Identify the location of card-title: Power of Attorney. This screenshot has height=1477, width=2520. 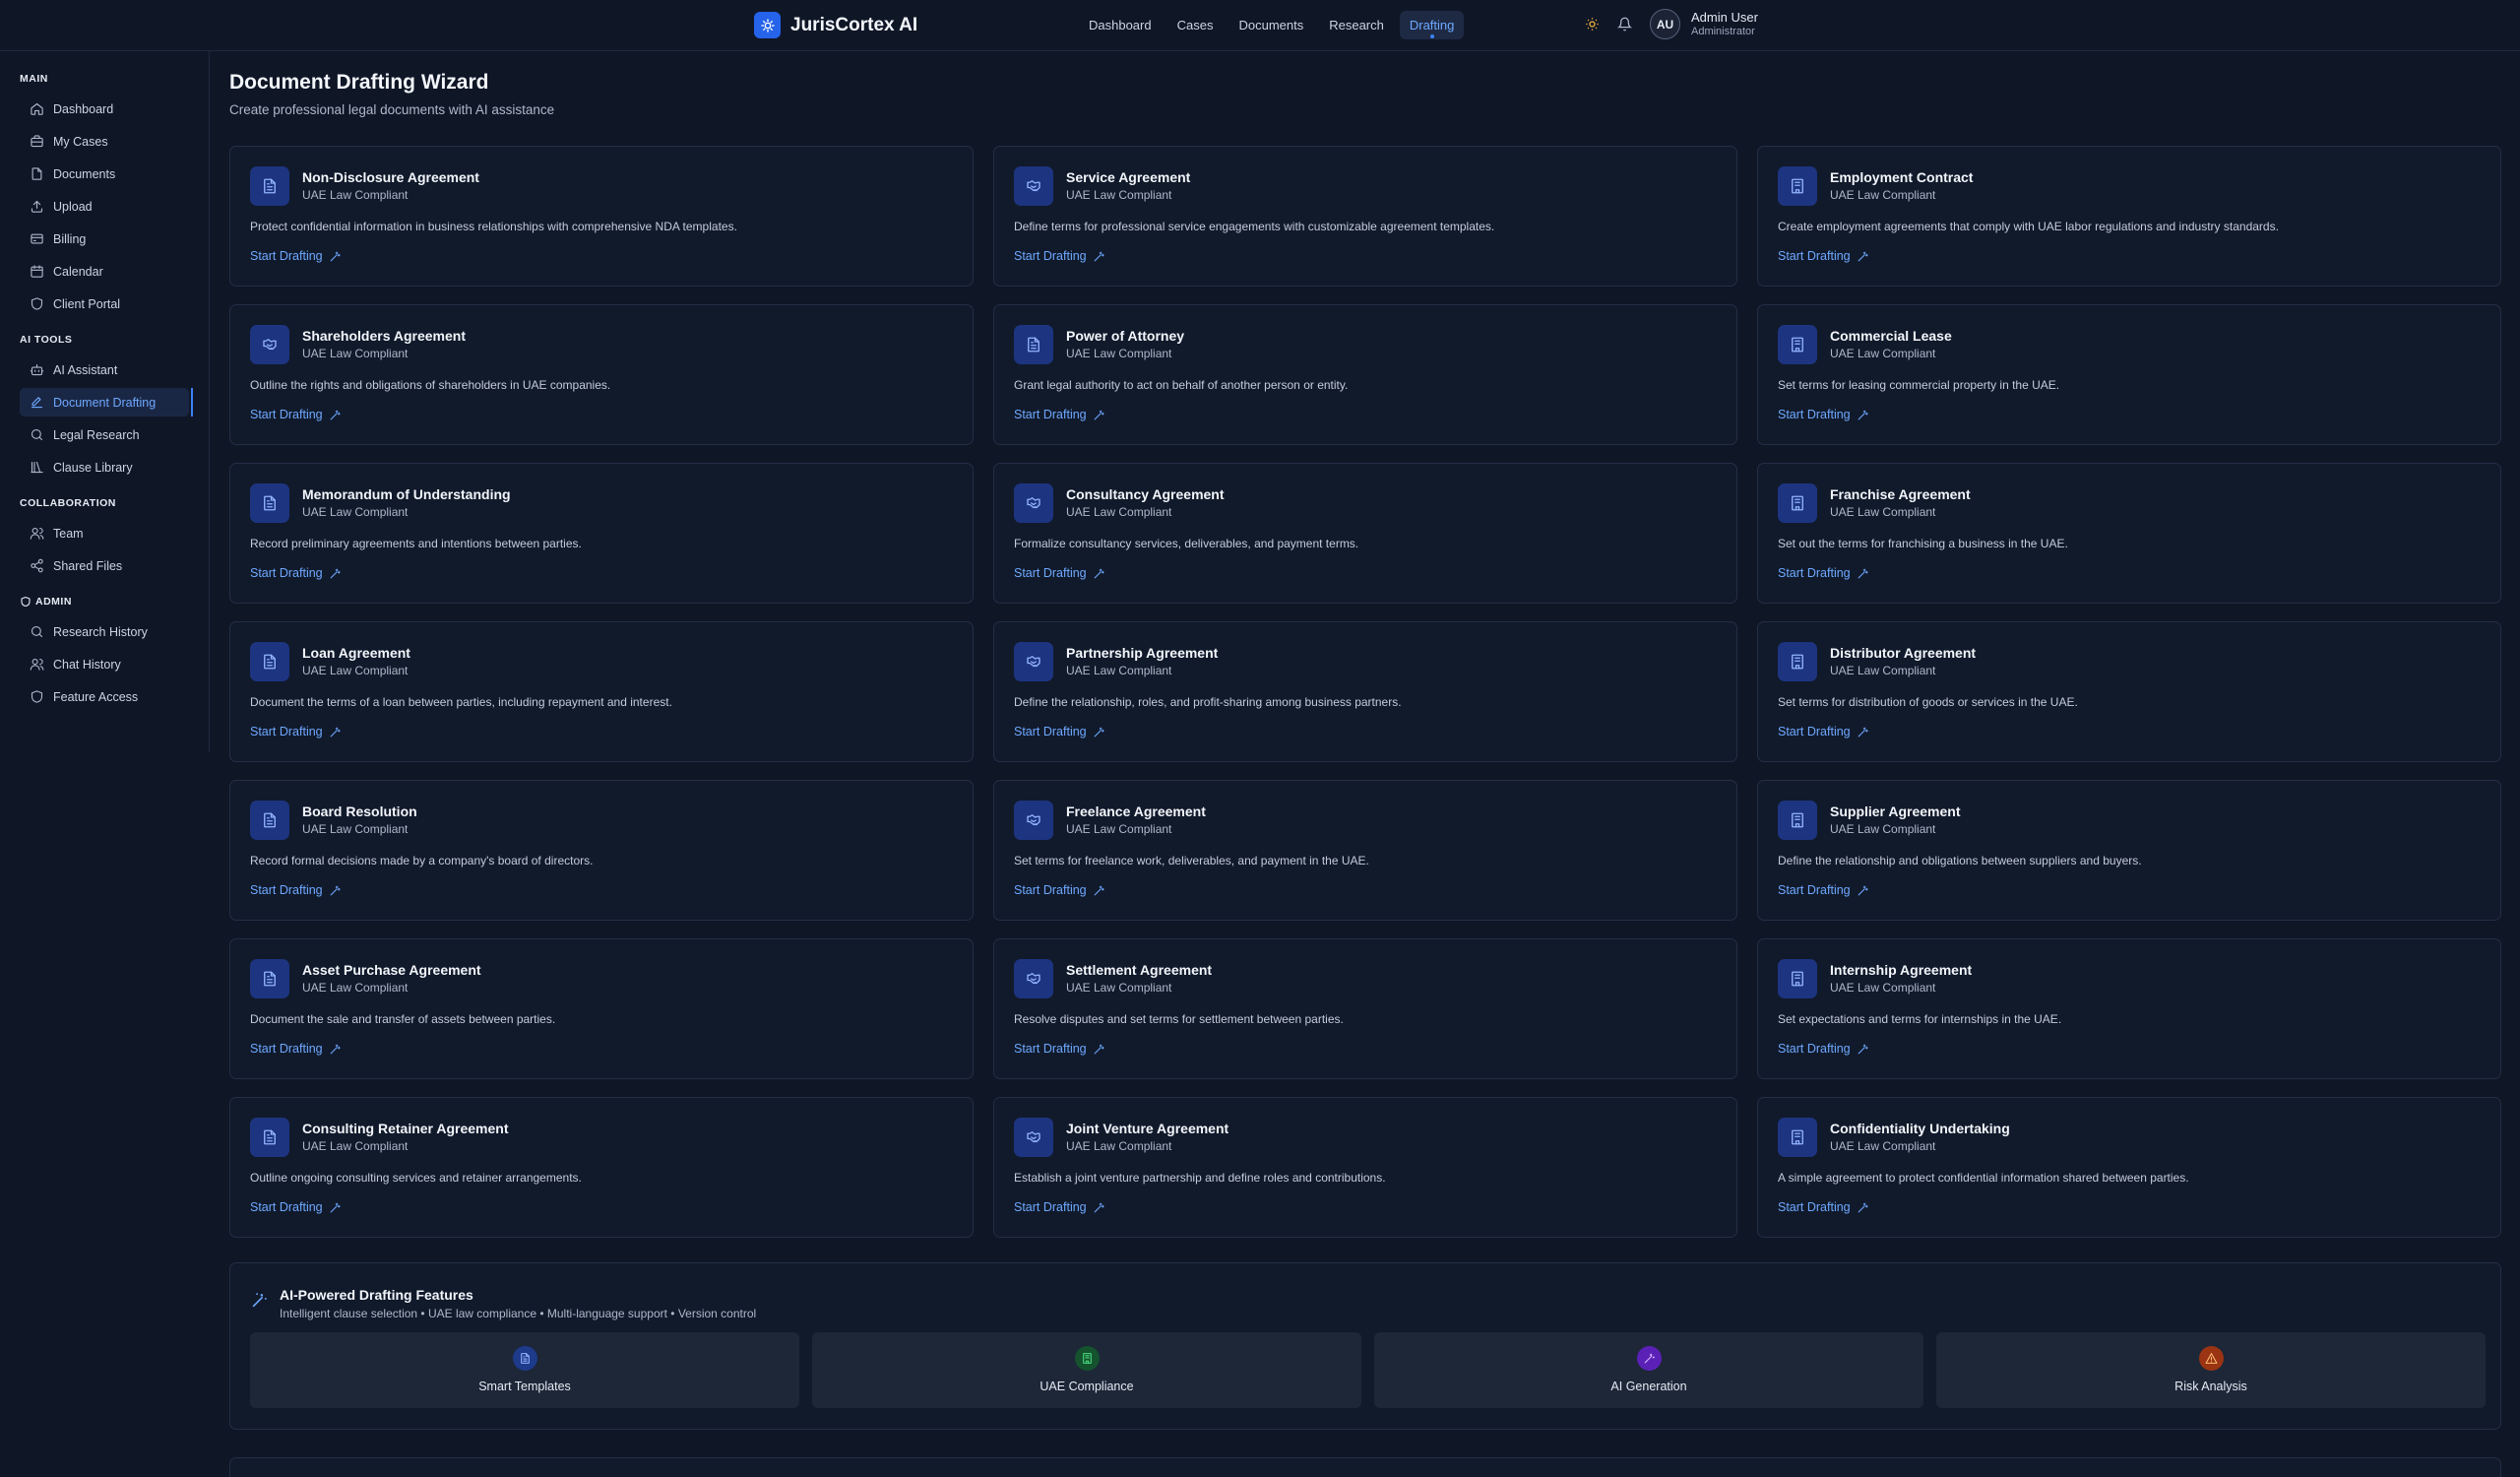
(1125, 336).